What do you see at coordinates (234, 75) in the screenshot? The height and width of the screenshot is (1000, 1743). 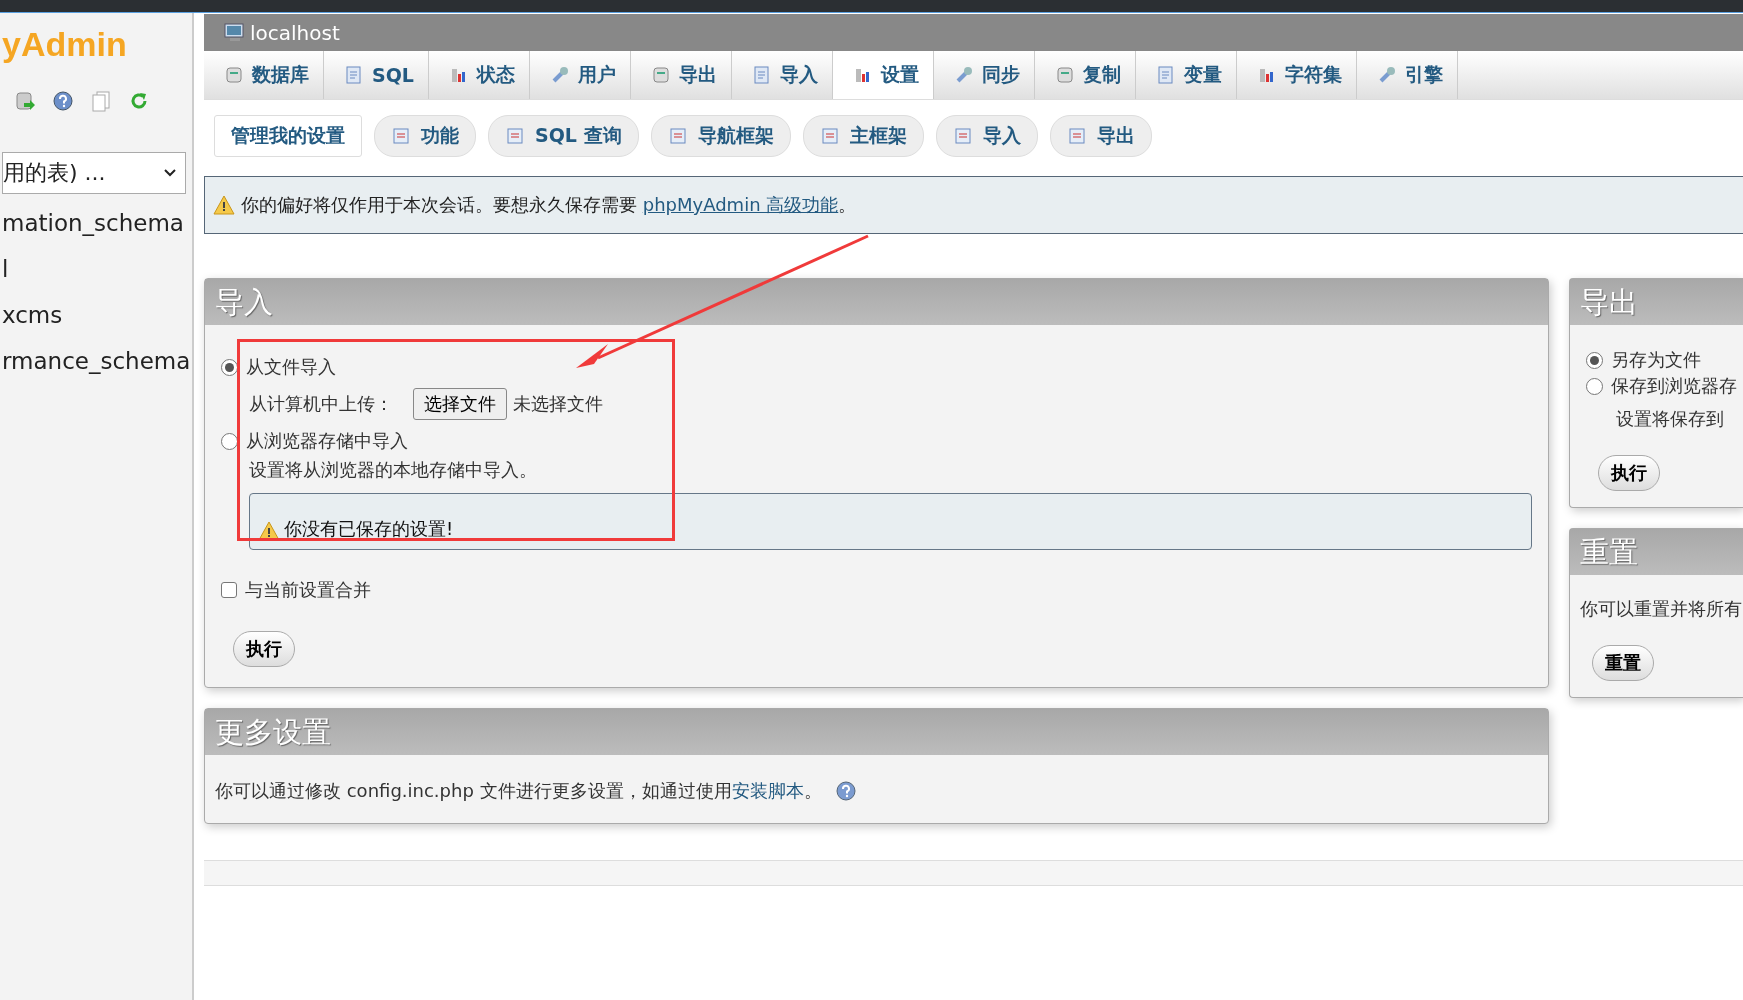 I see `database-icon` at bounding box center [234, 75].